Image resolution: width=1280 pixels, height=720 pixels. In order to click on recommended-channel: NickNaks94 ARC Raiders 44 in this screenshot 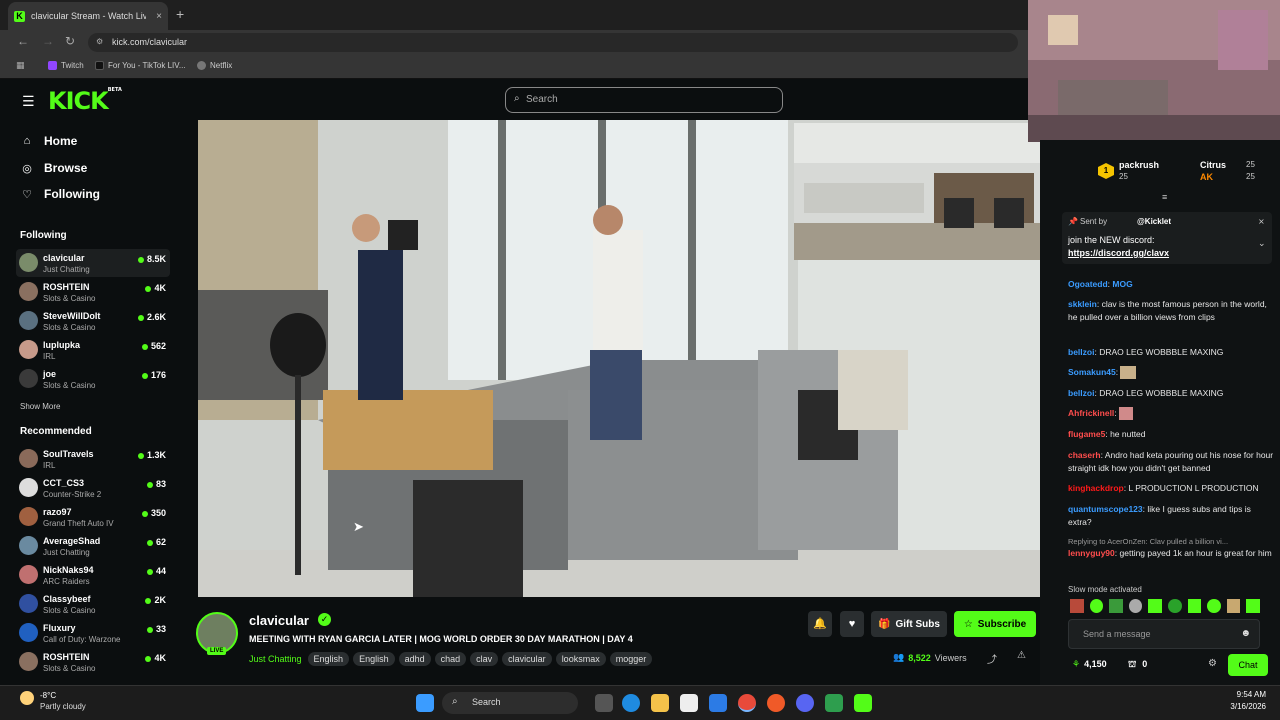, I will do `click(93, 575)`.